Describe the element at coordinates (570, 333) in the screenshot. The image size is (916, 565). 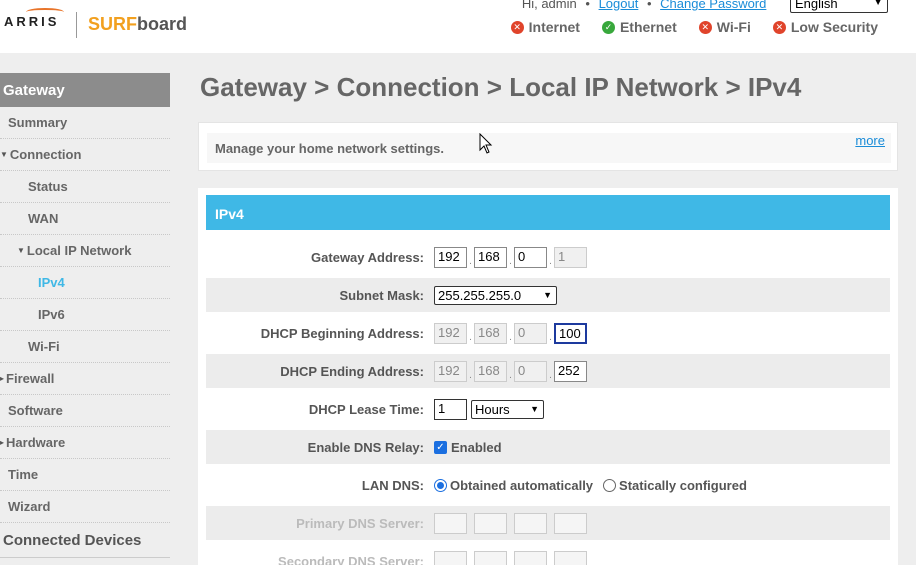
I see `dhcp-begin-octet-4: 100` at that location.